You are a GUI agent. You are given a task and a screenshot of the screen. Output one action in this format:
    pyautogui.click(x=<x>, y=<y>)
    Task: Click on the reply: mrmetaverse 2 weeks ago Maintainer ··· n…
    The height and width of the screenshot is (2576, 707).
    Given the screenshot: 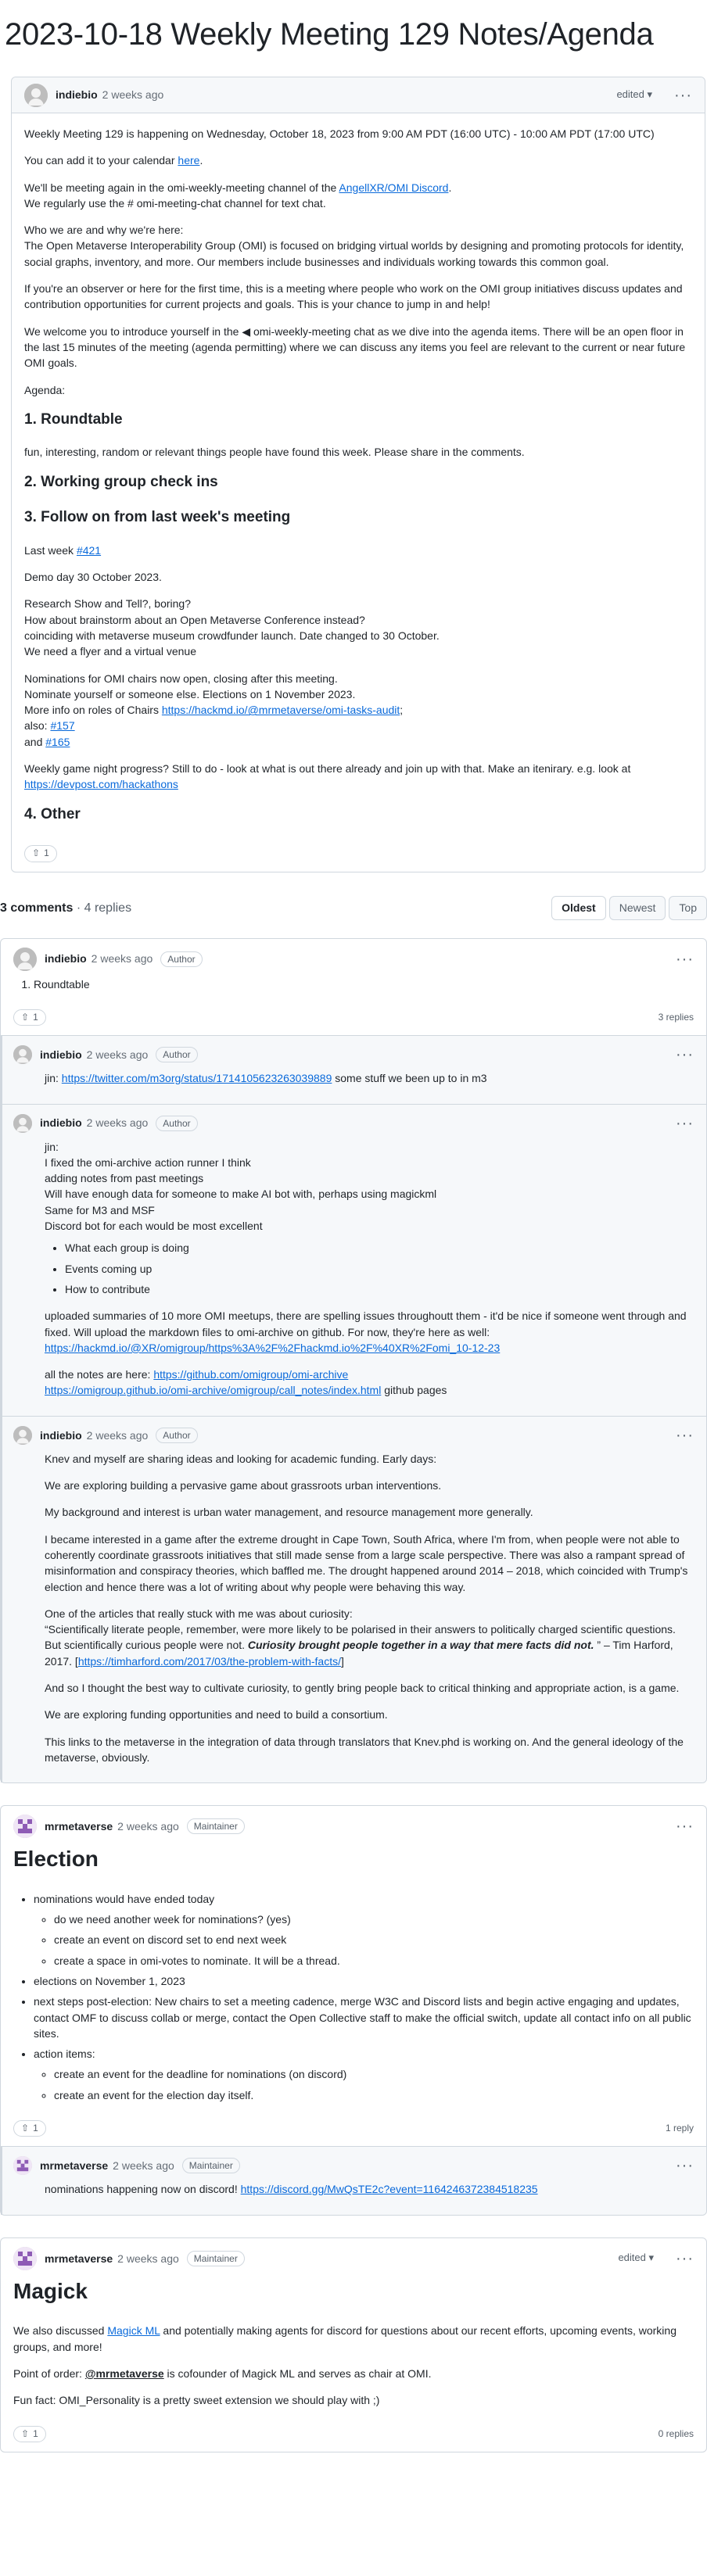 What is the action you would take?
    pyautogui.click(x=353, y=2181)
    